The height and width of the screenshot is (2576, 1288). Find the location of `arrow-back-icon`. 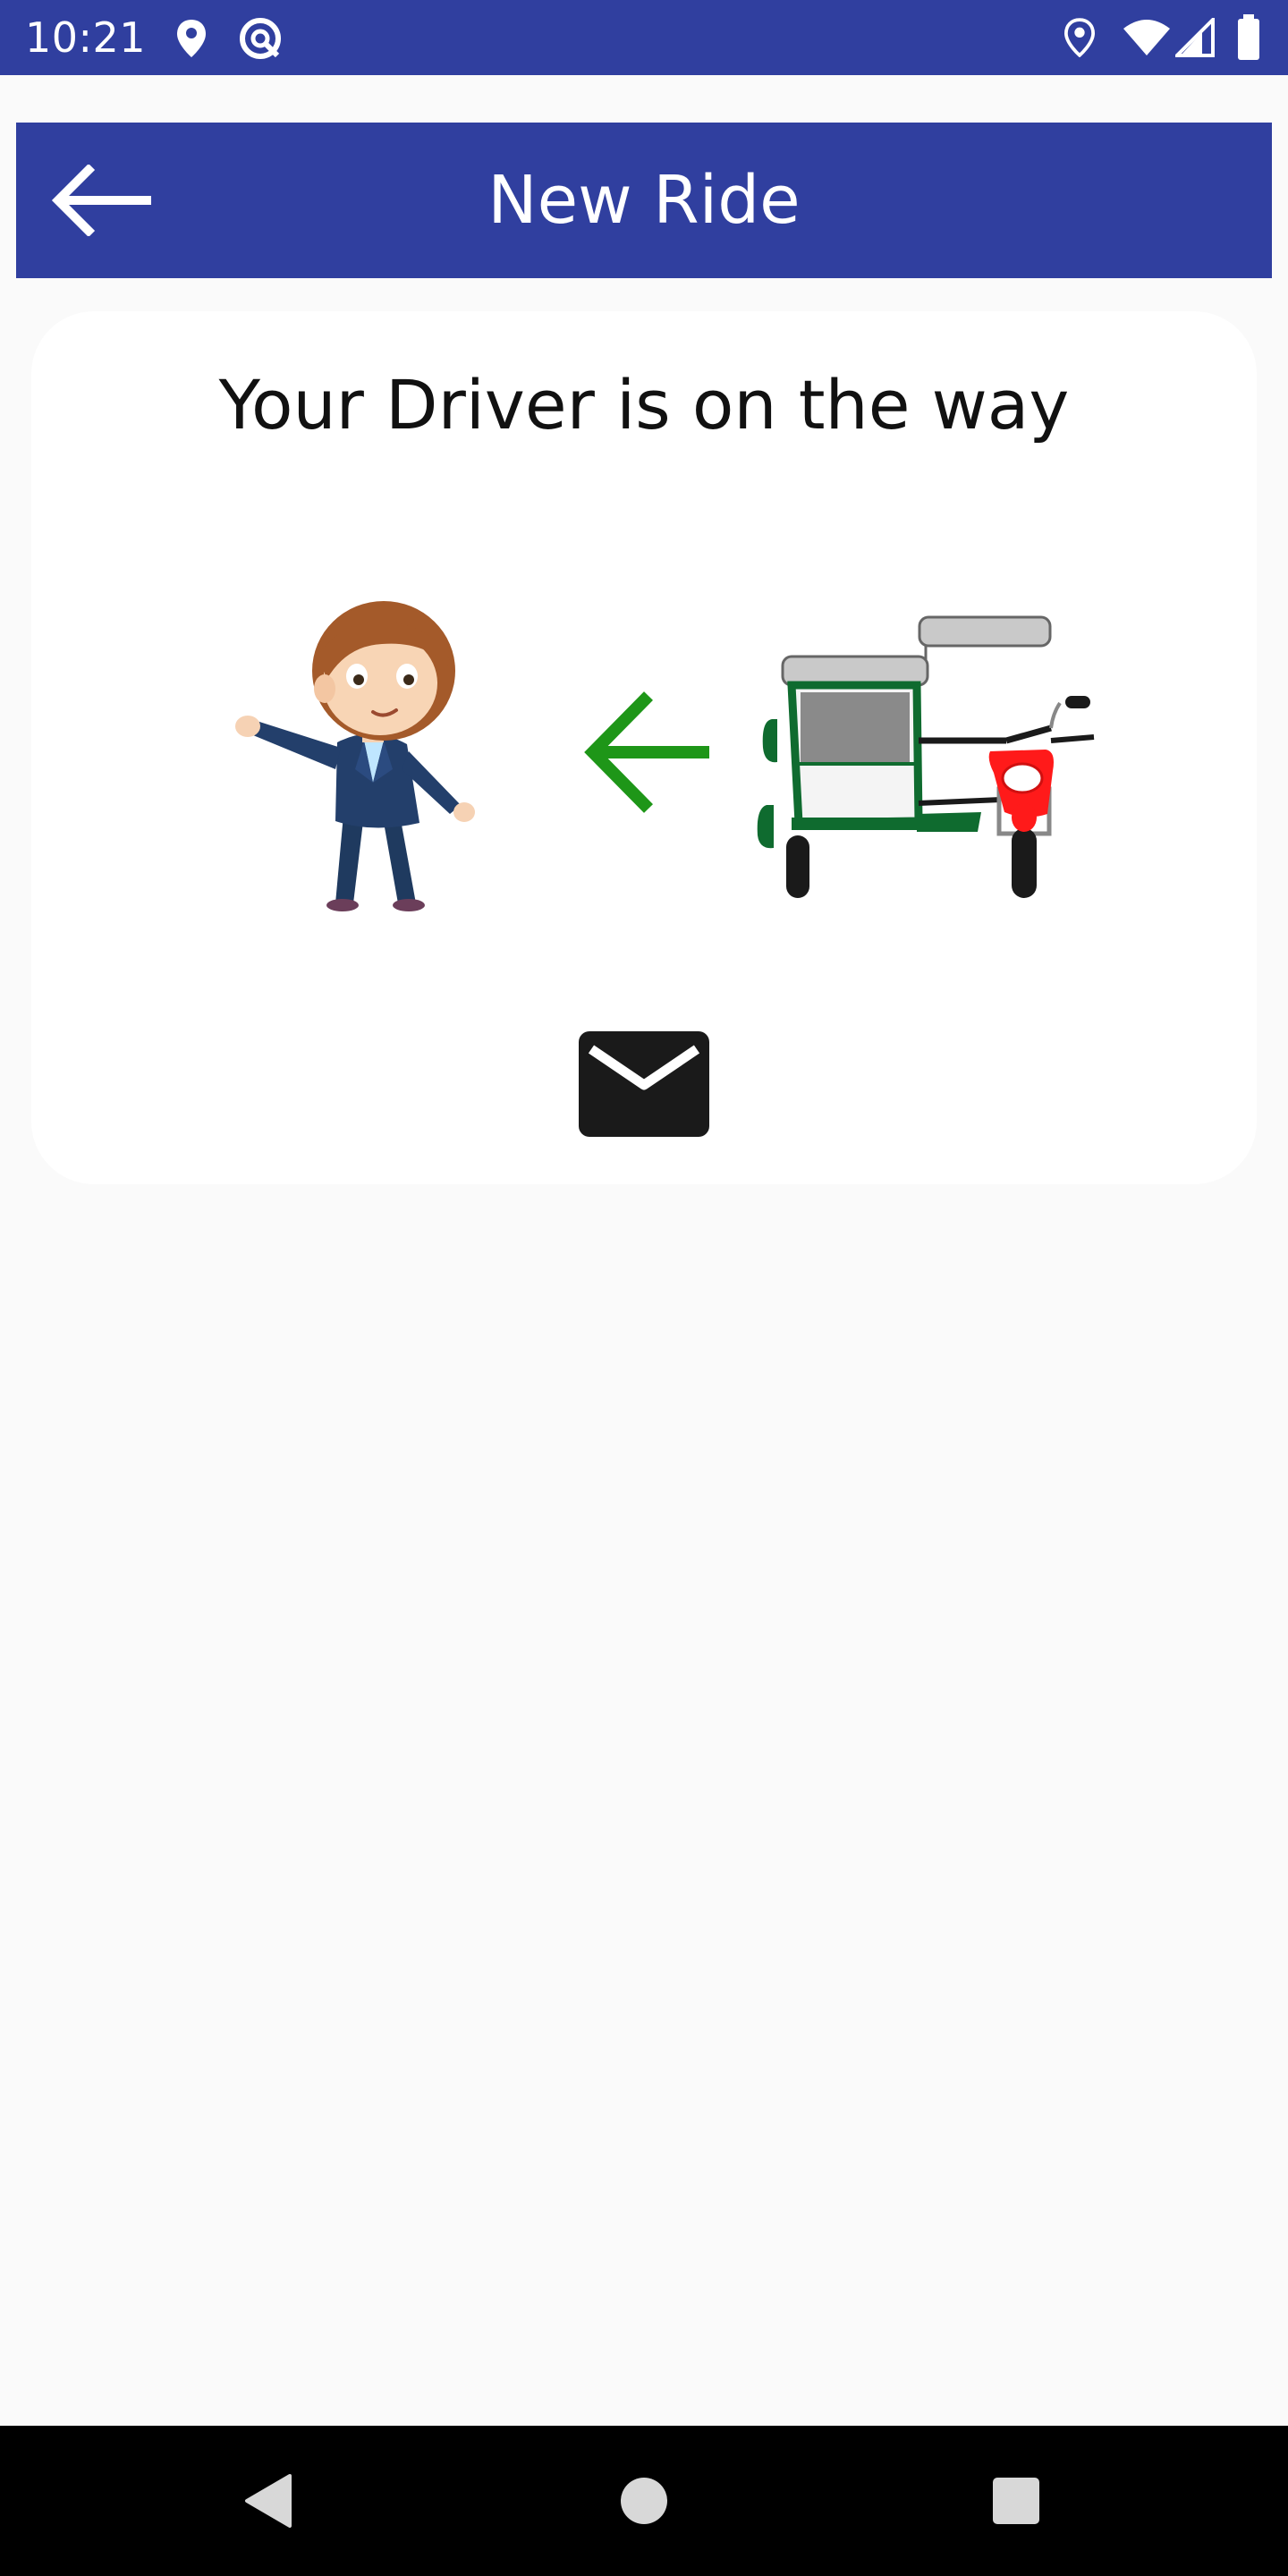

arrow-back-icon is located at coordinates (101, 200).